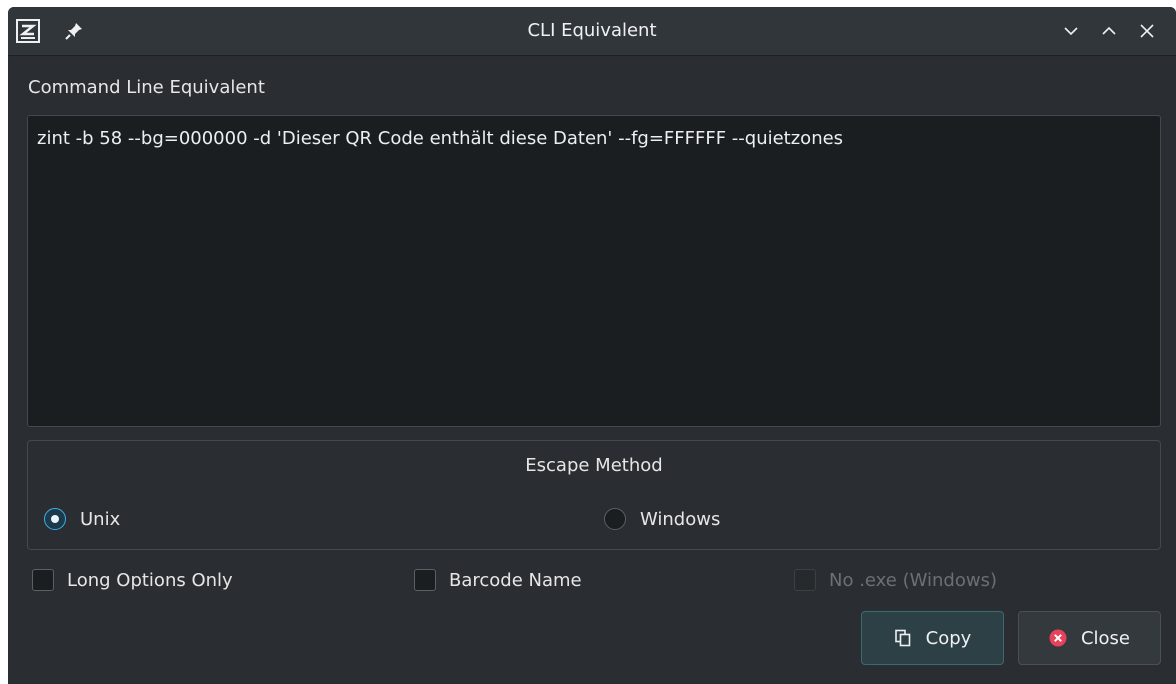  What do you see at coordinates (615, 519) in the screenshot?
I see `radio-windows-indicator` at bounding box center [615, 519].